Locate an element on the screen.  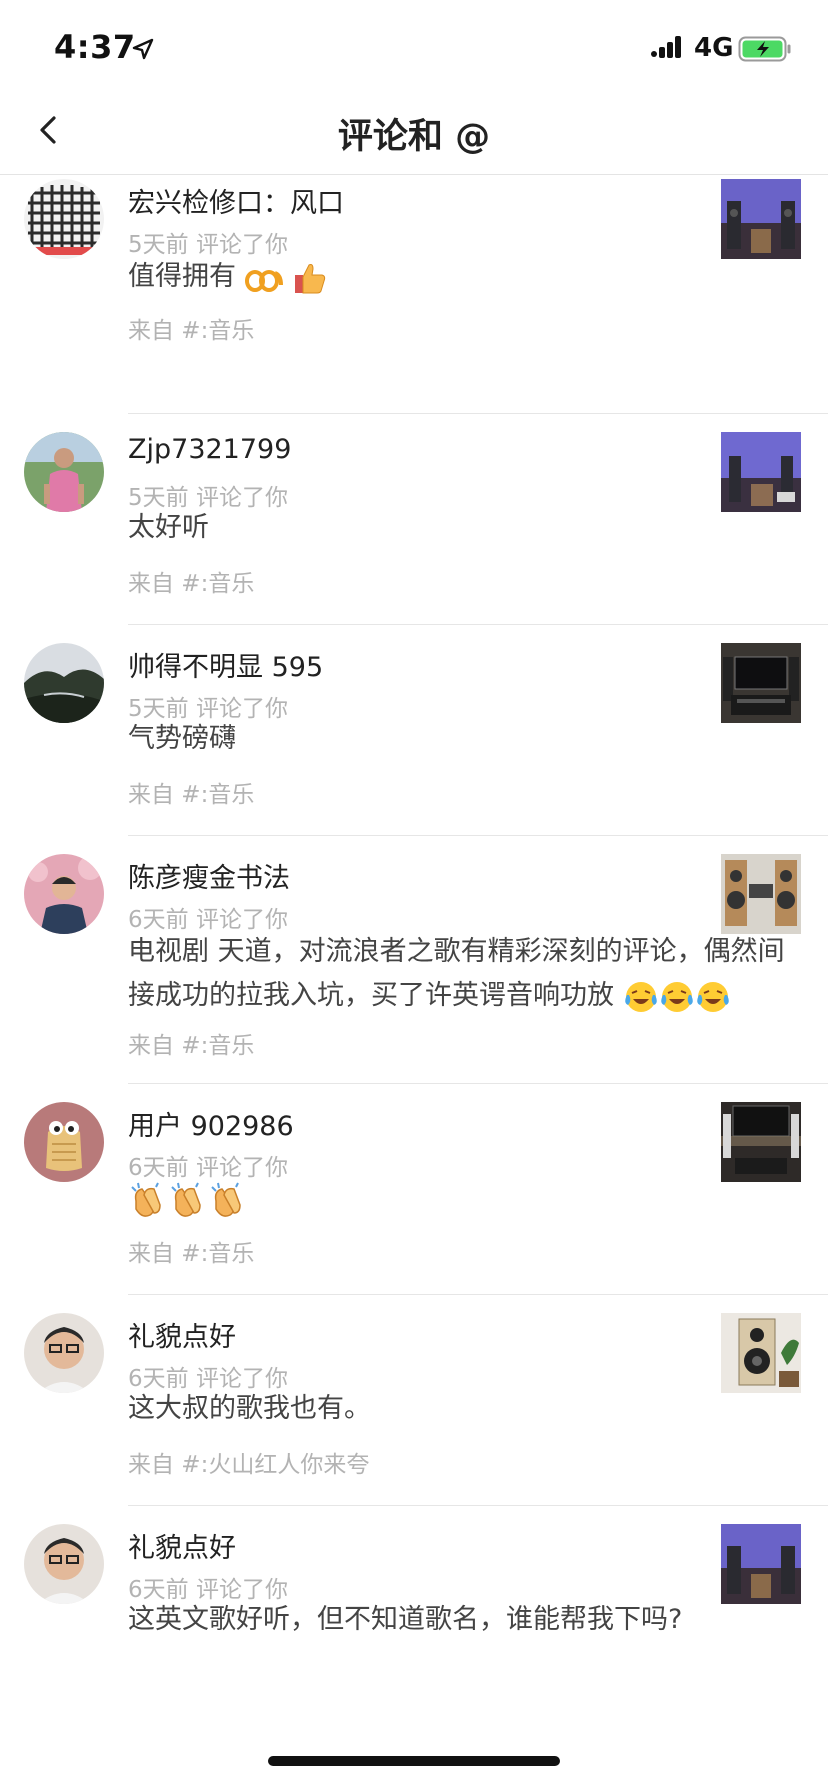
comment-item: 用户 902986 6天前 评论了你 来自 #:音乐 is located at coordinates (414, 1189).